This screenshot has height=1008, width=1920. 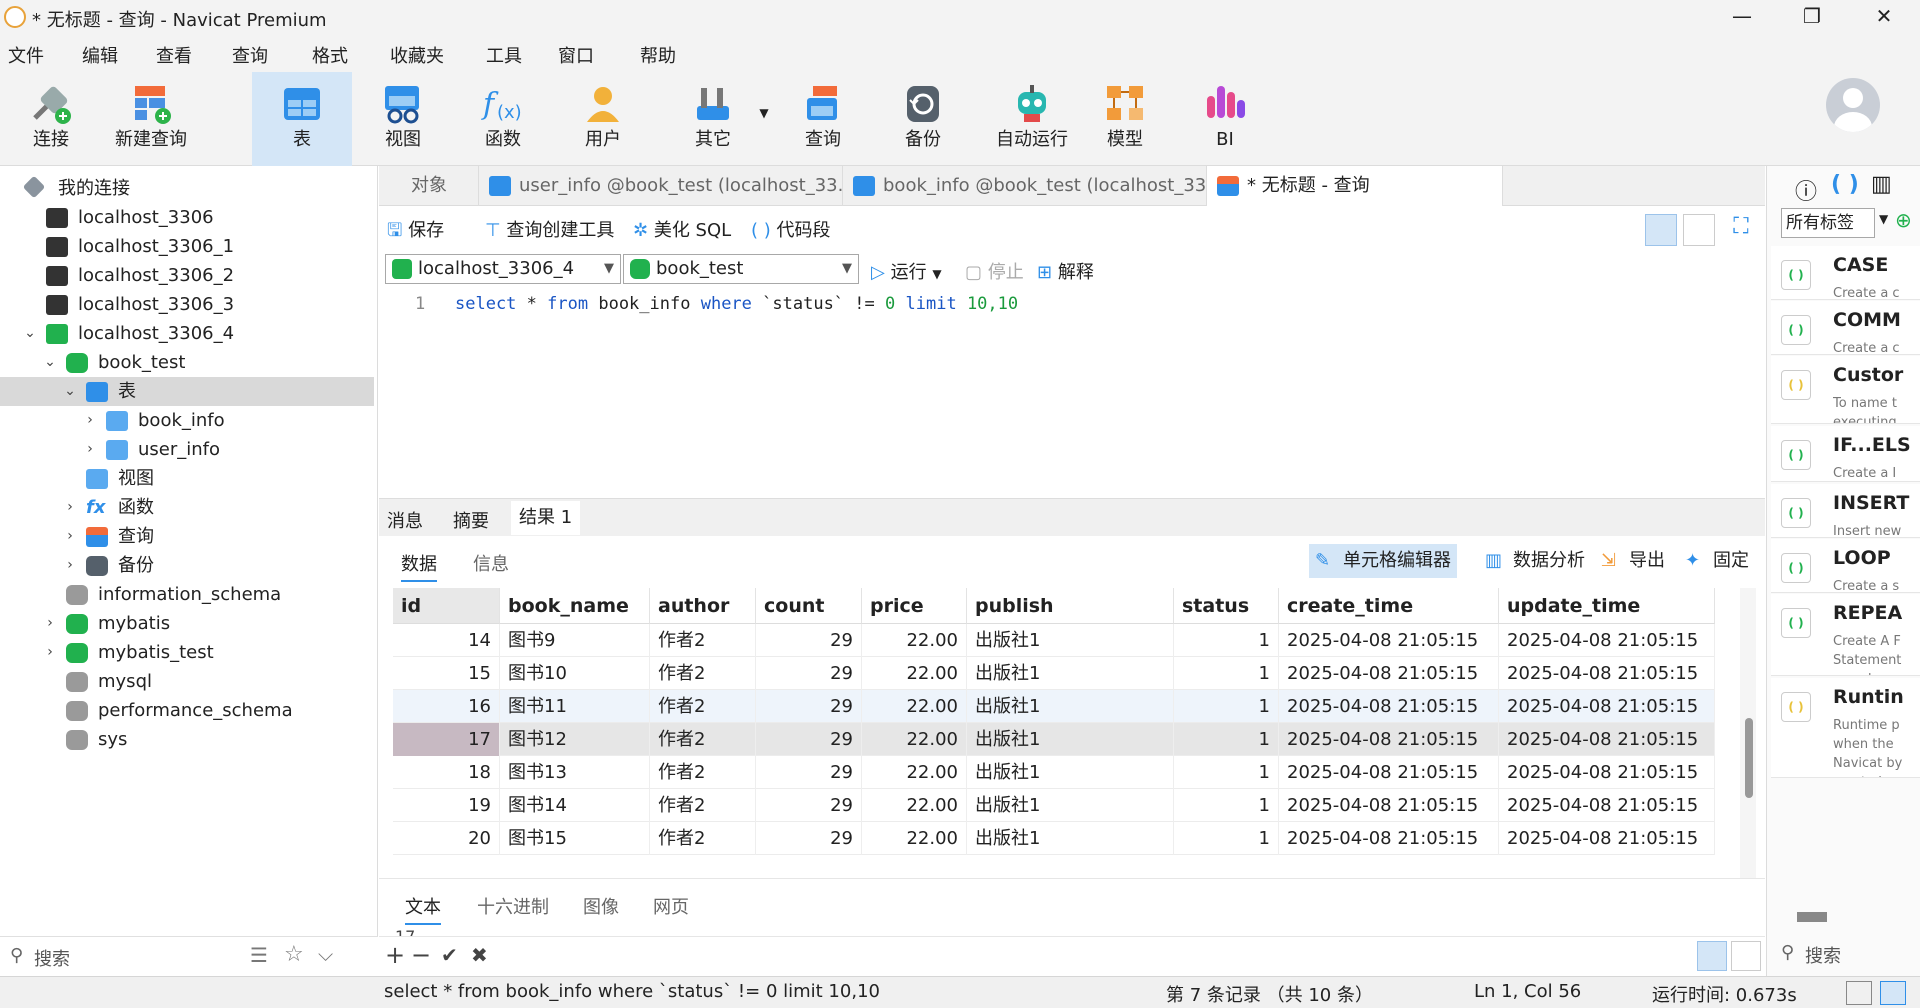 I want to click on snippet-item: ( ) Custor To name t executing, so click(x=1845, y=390).